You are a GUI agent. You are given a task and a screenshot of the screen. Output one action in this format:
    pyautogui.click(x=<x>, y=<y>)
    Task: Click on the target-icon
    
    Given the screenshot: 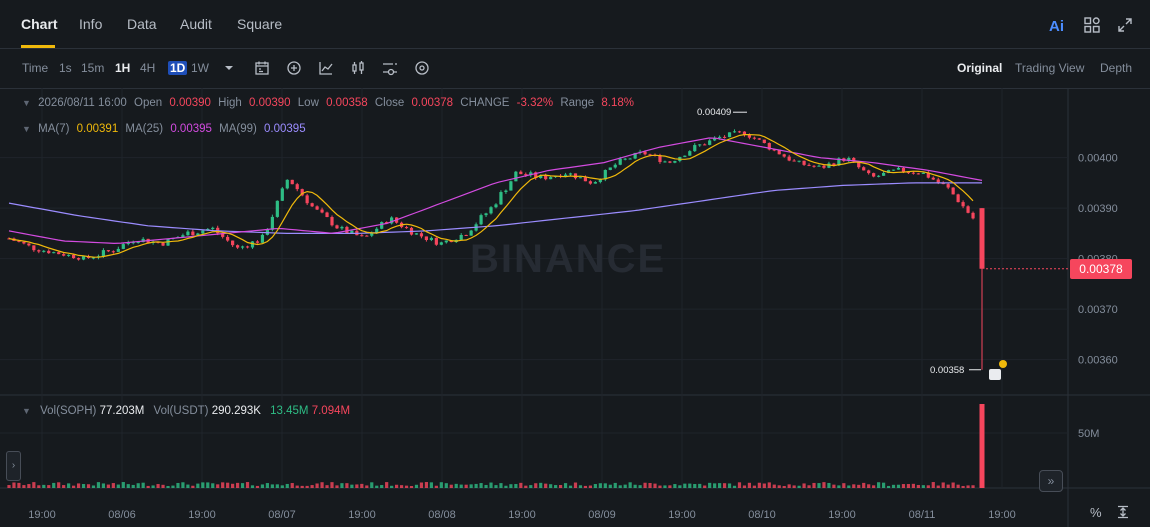 What is the action you would take?
    pyautogui.click(x=422, y=68)
    